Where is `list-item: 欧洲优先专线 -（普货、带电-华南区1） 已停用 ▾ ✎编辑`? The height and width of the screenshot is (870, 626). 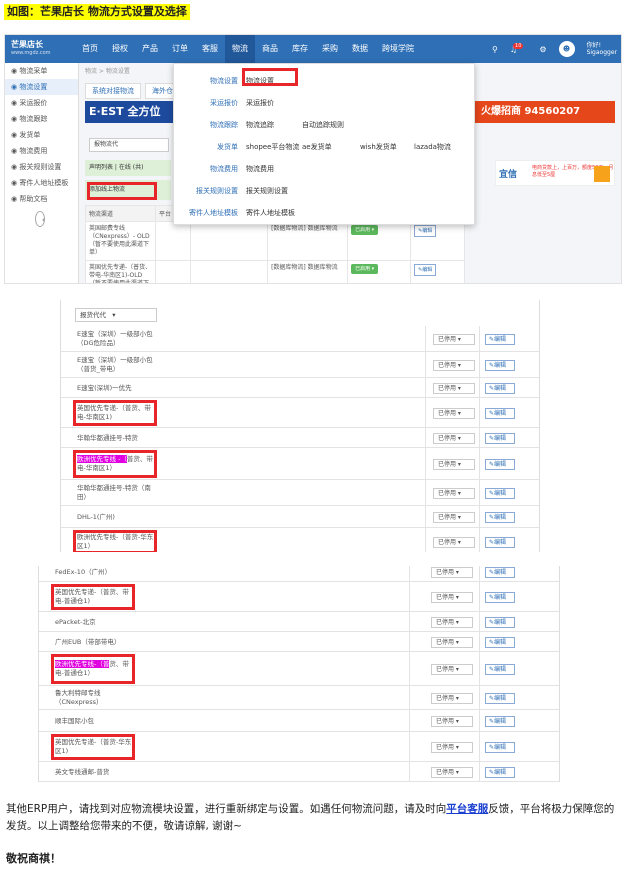 list-item: 欧洲优先专线 -（普货、带电-华南区1） 已停用 ▾ ✎编辑 is located at coordinates (300, 464).